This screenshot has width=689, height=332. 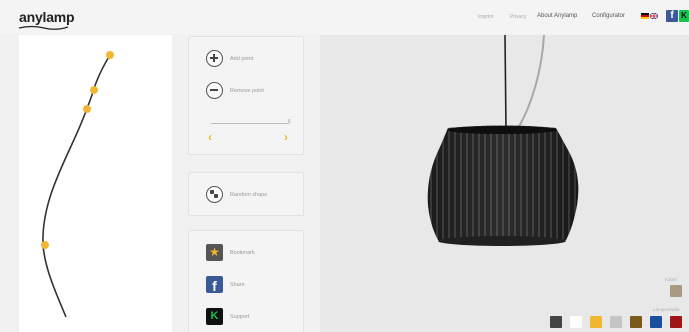 I want to click on logo-swoosh, so click(x=43, y=27).